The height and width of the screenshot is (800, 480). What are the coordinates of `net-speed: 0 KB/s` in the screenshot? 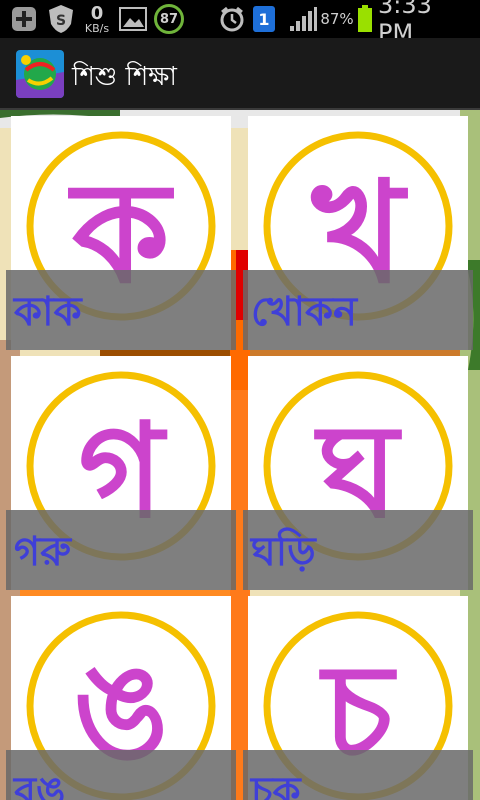 It's located at (97, 19).